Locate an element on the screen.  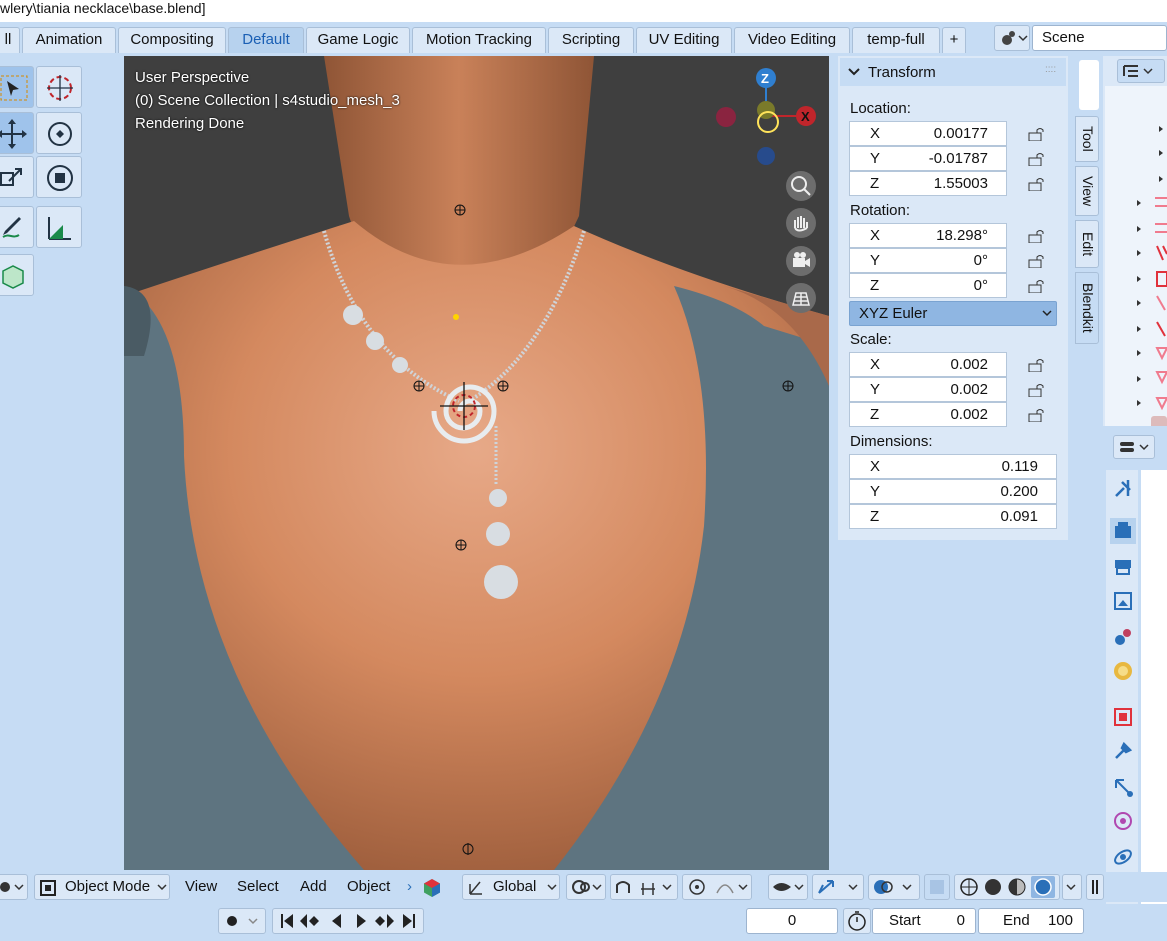
drag-handle-icon: :::: is located at coordinates (1050, 69).